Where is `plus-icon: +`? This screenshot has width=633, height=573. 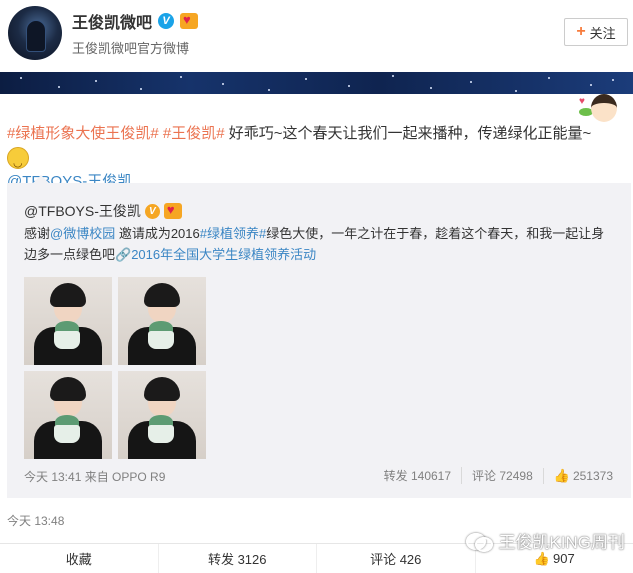 plus-icon: + is located at coordinates (581, 31).